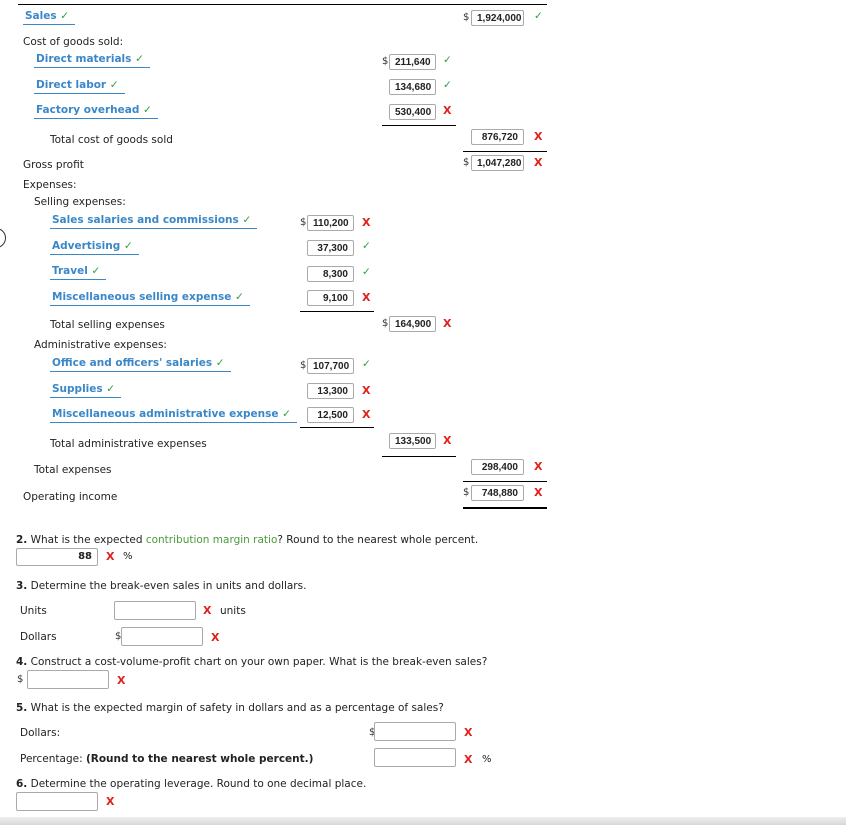  I want to click on total-admin-label: Total administrative expenses, so click(128, 444).